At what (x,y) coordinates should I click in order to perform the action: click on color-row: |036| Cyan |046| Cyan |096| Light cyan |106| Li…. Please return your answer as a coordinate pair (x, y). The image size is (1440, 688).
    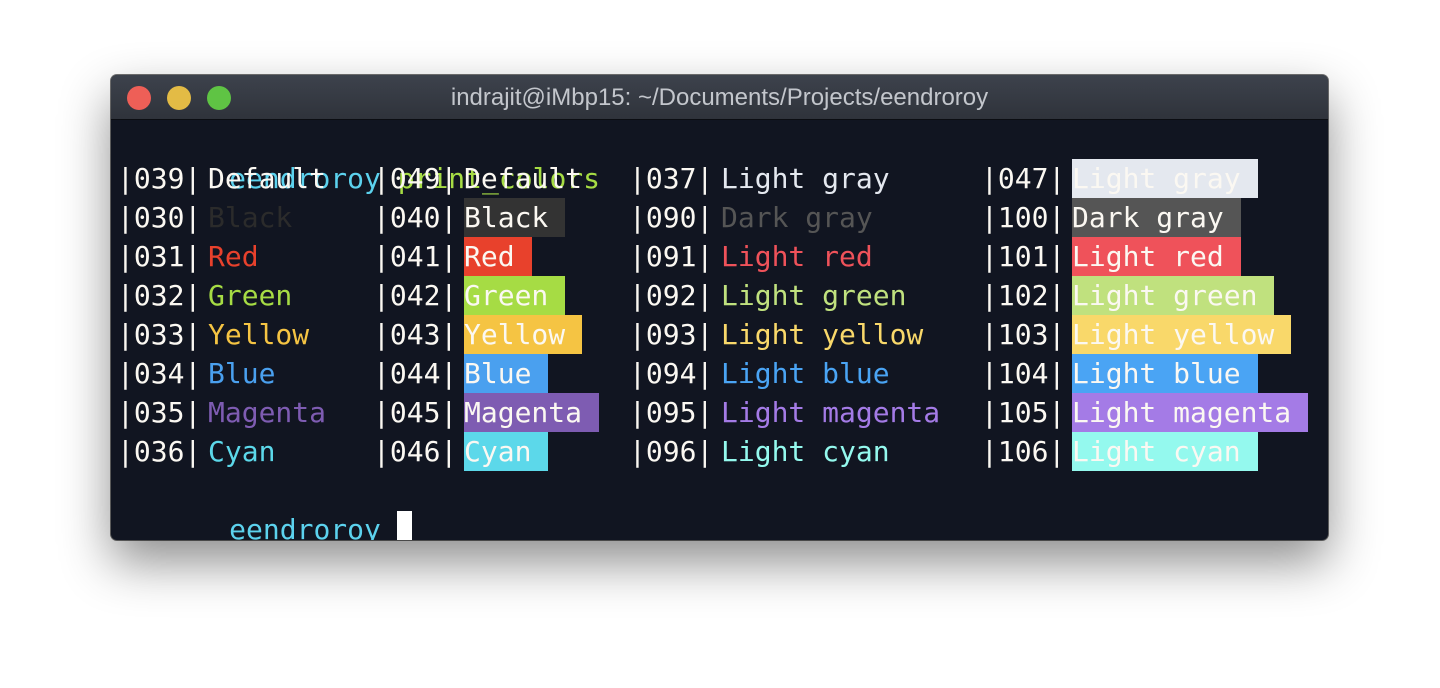
    Looking at the image, I should click on (719, 451).